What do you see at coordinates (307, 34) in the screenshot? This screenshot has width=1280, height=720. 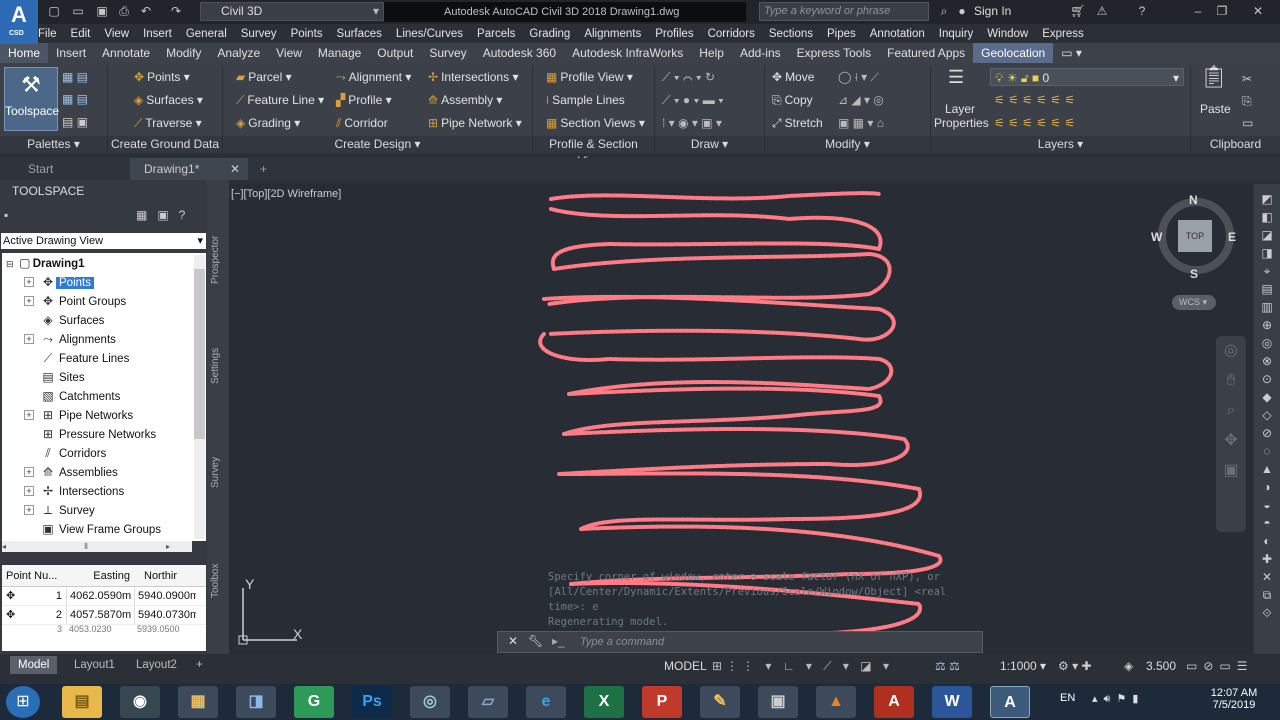 I see `menu-points: Points` at bounding box center [307, 34].